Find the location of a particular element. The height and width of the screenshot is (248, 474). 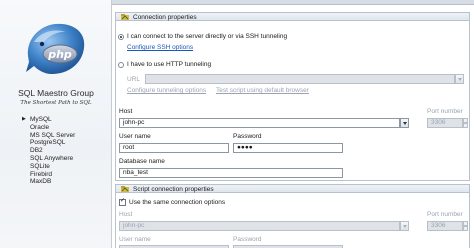

password-label: Password is located at coordinates (247, 136).